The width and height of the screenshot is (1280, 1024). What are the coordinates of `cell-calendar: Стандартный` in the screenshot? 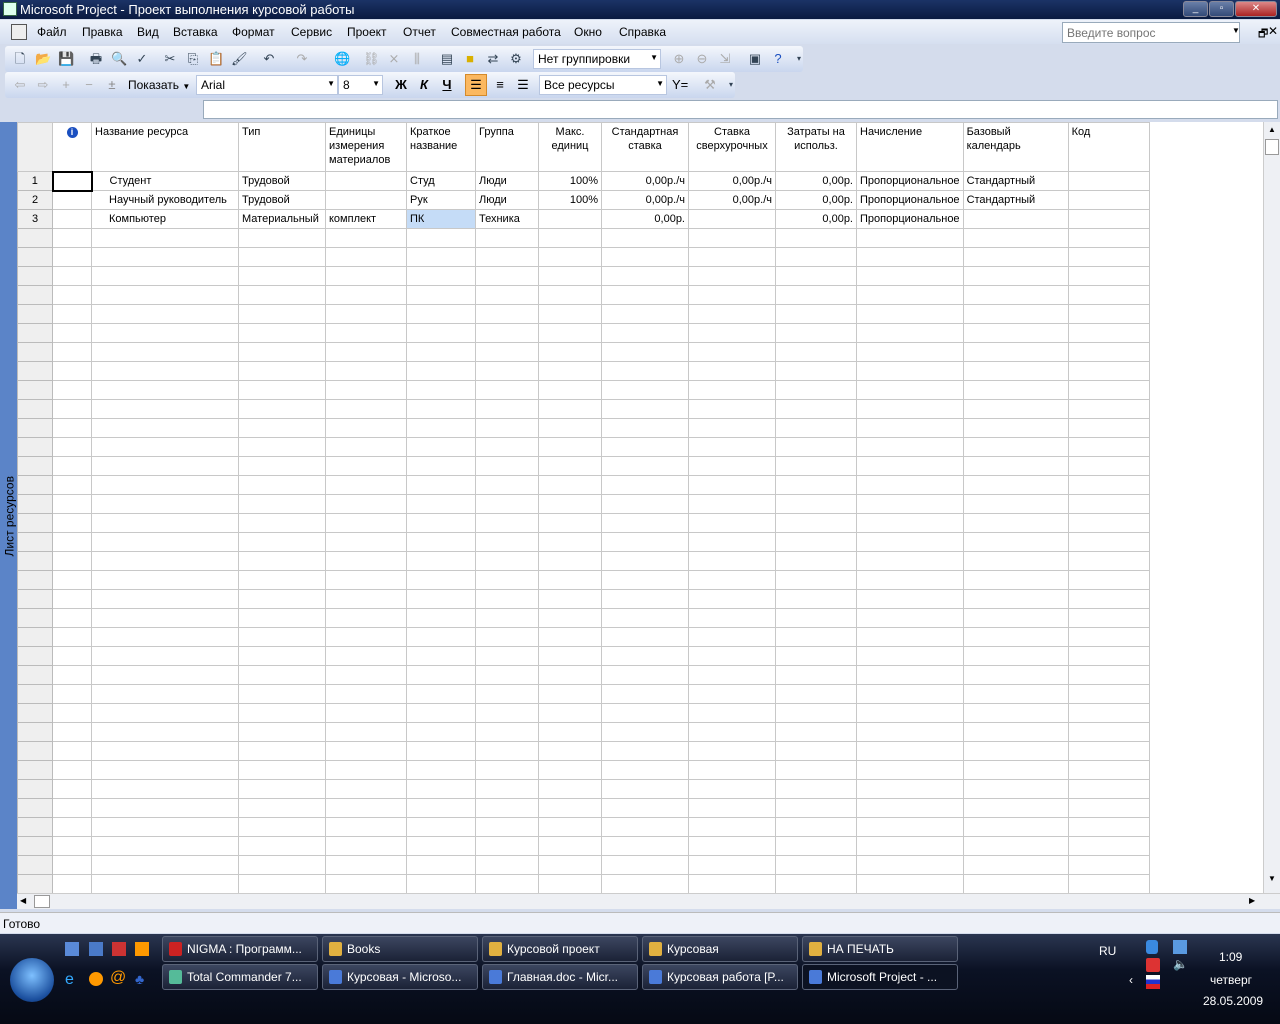 It's located at (1015, 181).